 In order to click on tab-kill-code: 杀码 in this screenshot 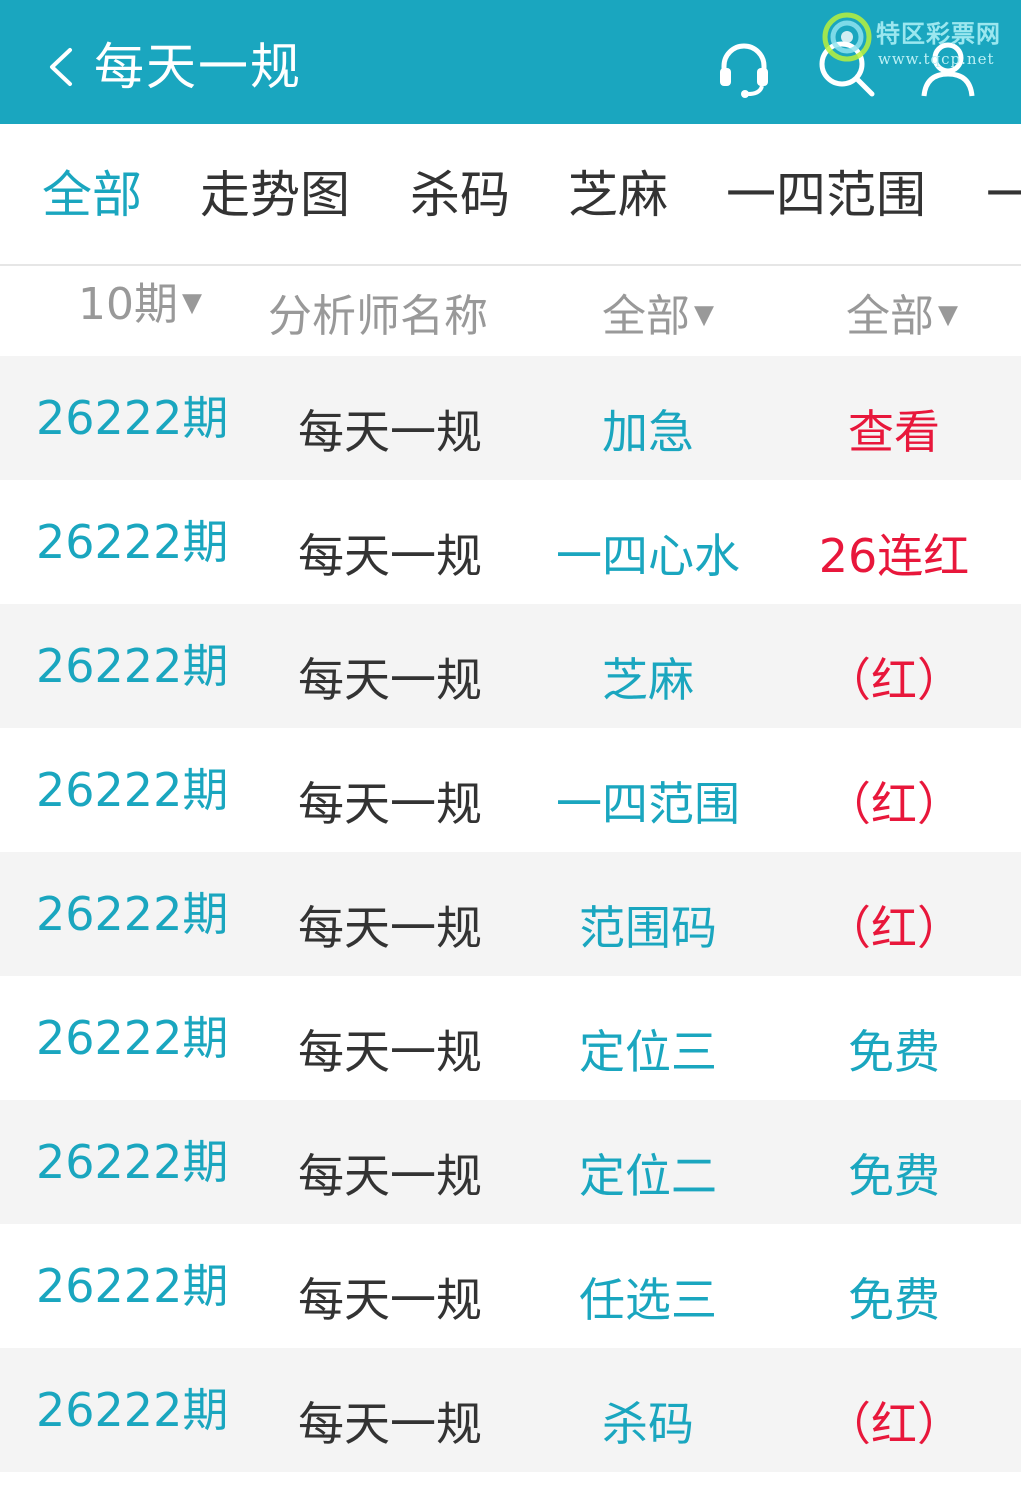, I will do `click(460, 195)`.